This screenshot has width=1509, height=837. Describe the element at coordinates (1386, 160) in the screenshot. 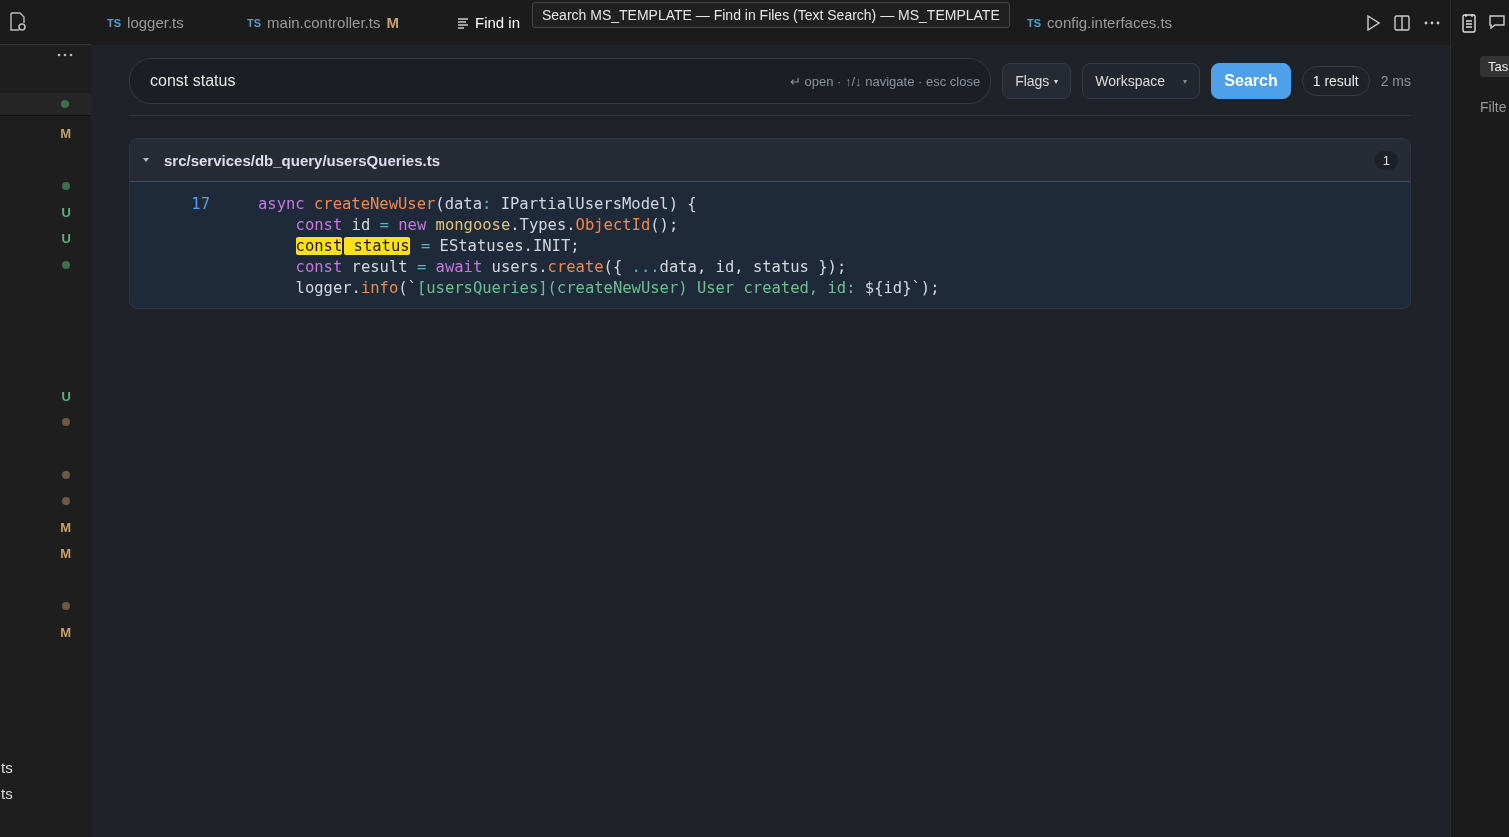

I see `match-count: 1` at that location.